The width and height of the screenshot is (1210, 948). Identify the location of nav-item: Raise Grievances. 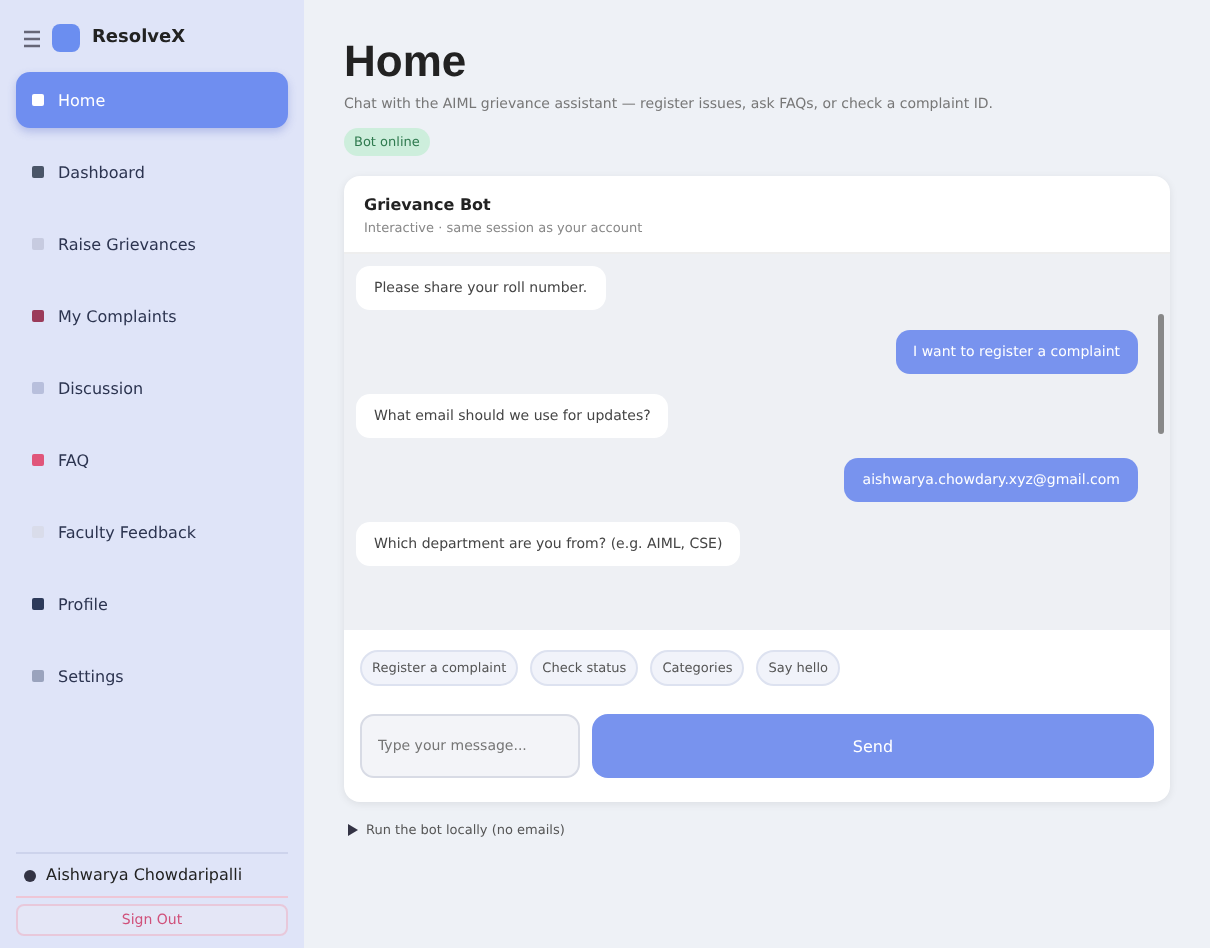
(152, 244).